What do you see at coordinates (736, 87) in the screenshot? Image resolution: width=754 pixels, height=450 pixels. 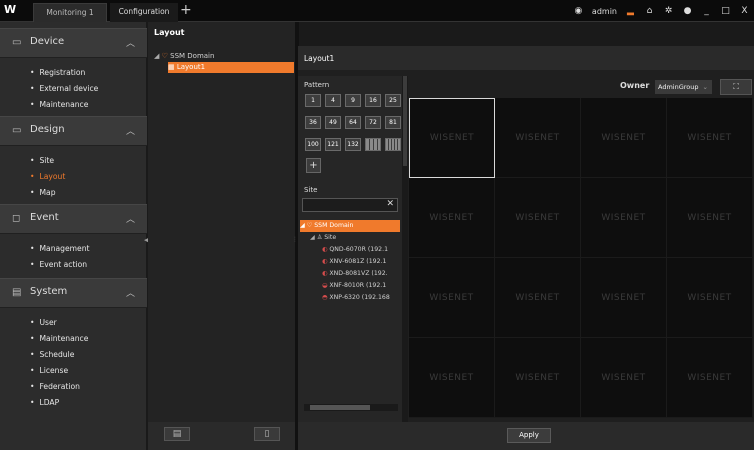 I see `fullscreen-button: ⛶` at bounding box center [736, 87].